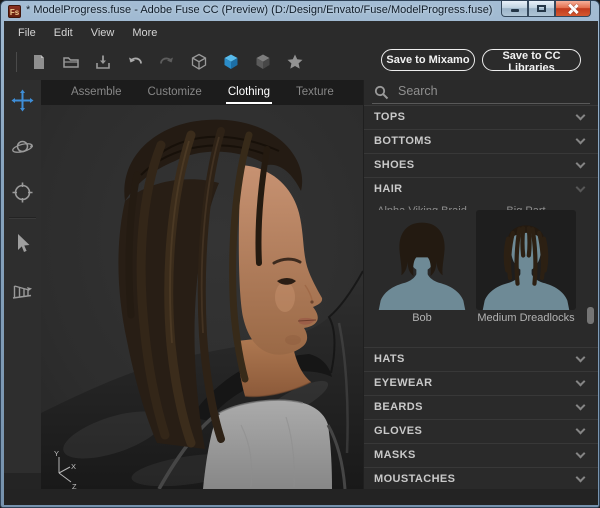 This screenshot has height=508, width=600. I want to click on search-underline, so click(481, 103).